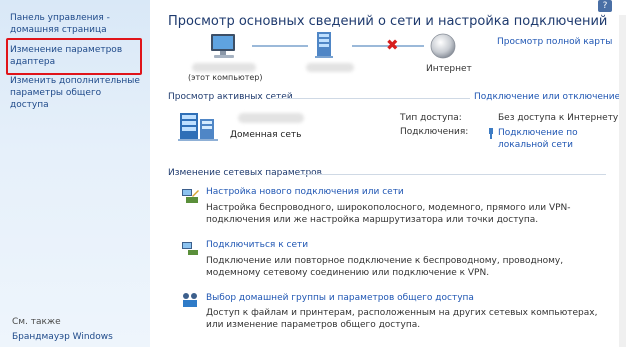 The width and height of the screenshot is (628, 347). Describe the element at coordinates (76, 24) in the screenshot. I see `control-panel-home-link: Панель управления - домашняя страница` at that location.